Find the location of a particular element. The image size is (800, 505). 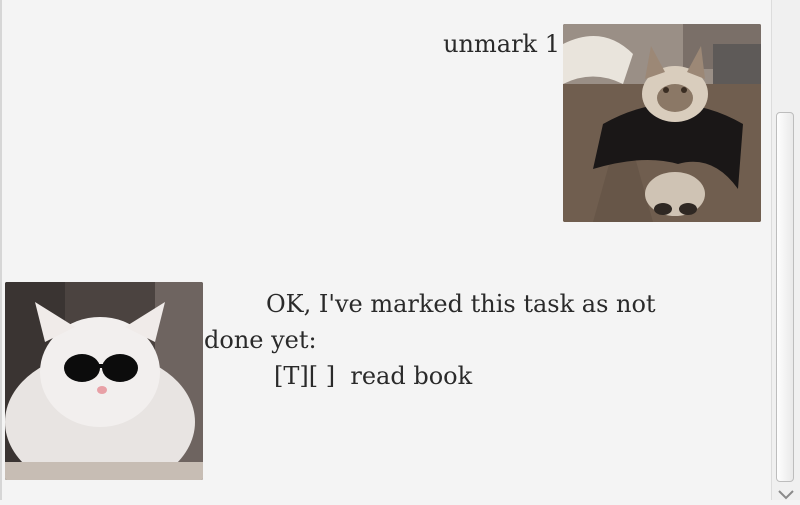

bot-avatar is located at coordinates (104, 381).